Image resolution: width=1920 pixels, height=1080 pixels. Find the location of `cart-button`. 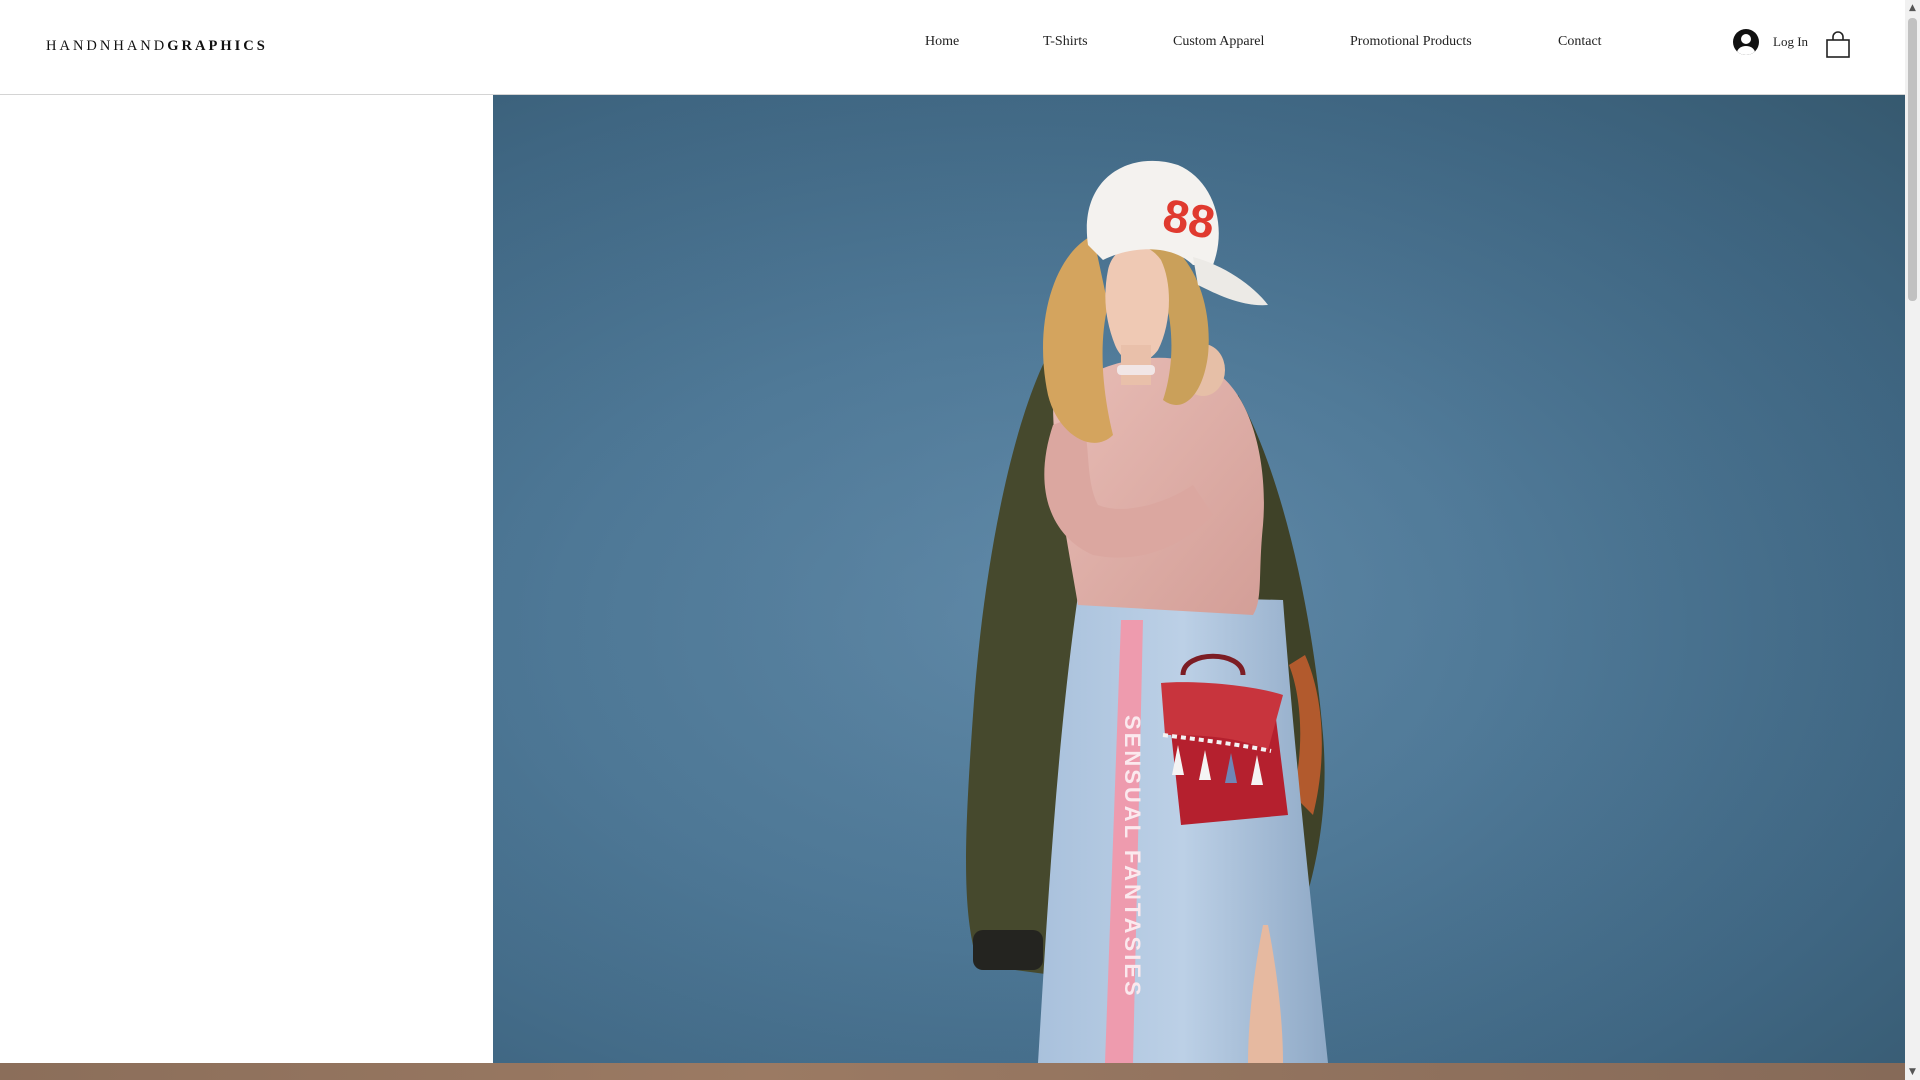

cart-button is located at coordinates (1838, 45).